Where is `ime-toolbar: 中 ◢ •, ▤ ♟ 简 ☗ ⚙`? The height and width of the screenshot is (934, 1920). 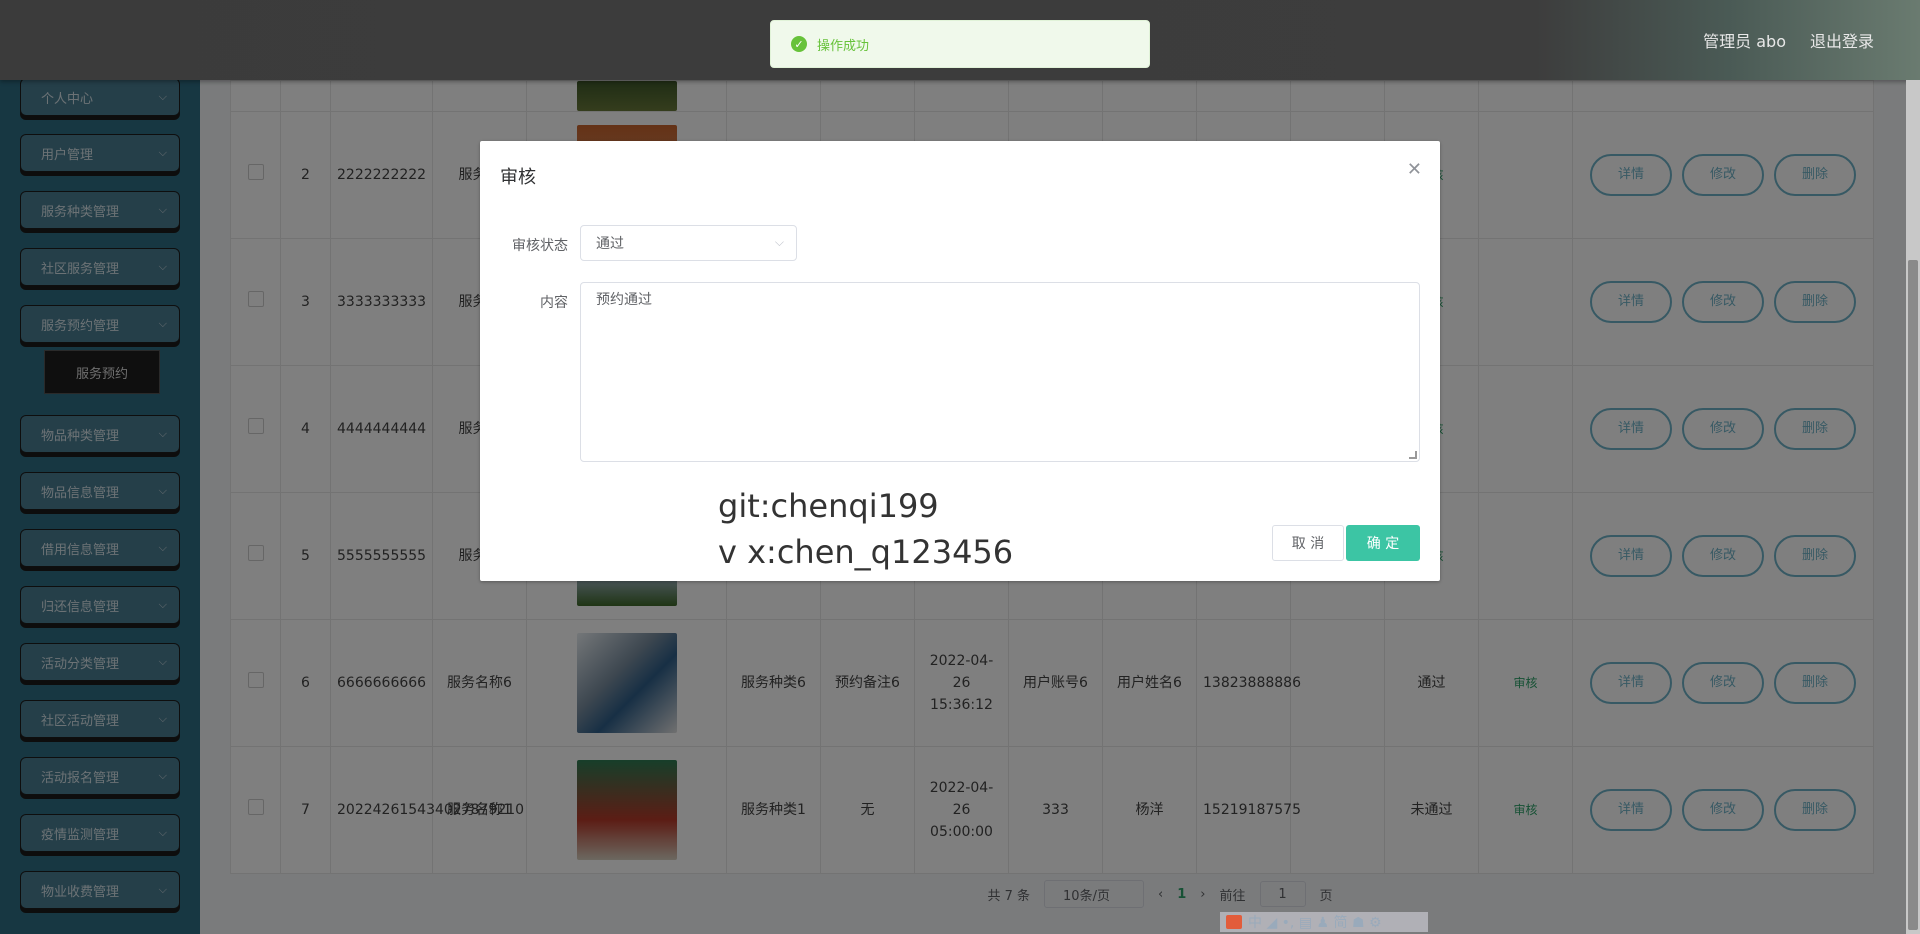 ime-toolbar: 中 ◢ •, ▤ ♟ 简 ☗ ⚙ is located at coordinates (1324, 922).